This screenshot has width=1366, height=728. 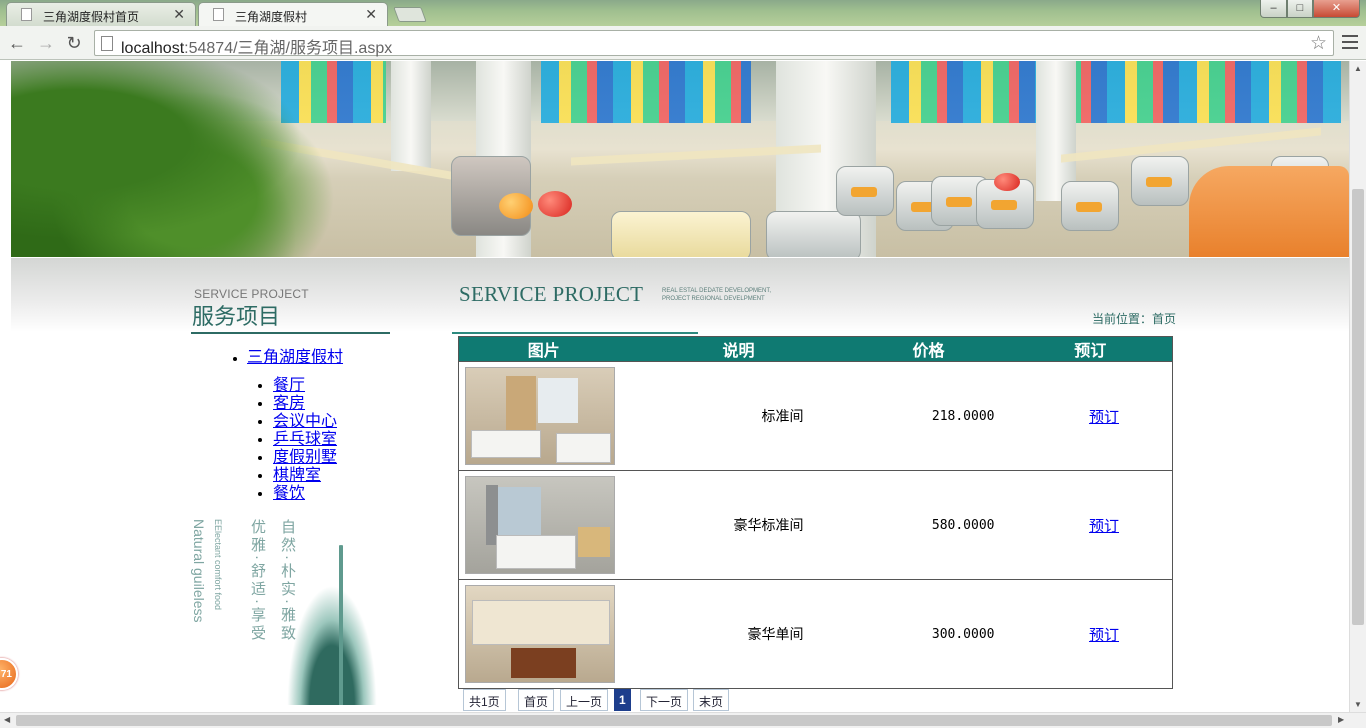 What do you see at coordinates (536, 700) in the screenshot?
I see `pager-first-button: 首页` at bounding box center [536, 700].